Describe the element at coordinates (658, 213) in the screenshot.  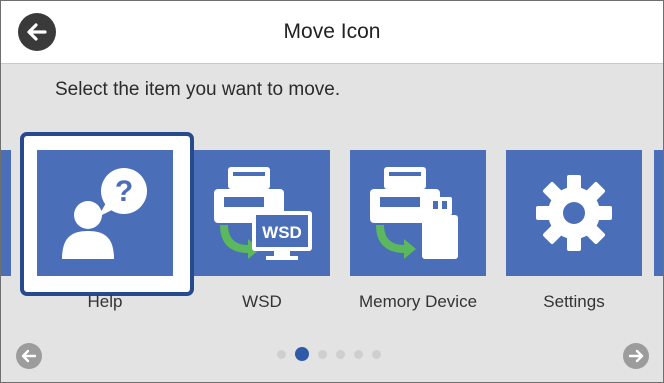
I see `partial-tile-right` at that location.